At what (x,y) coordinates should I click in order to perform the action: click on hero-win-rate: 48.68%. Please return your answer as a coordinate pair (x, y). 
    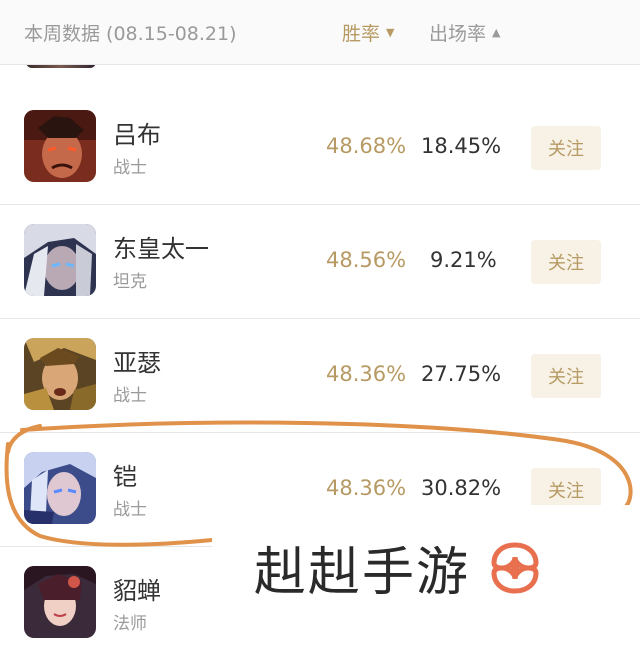
    Looking at the image, I should click on (366, 146).